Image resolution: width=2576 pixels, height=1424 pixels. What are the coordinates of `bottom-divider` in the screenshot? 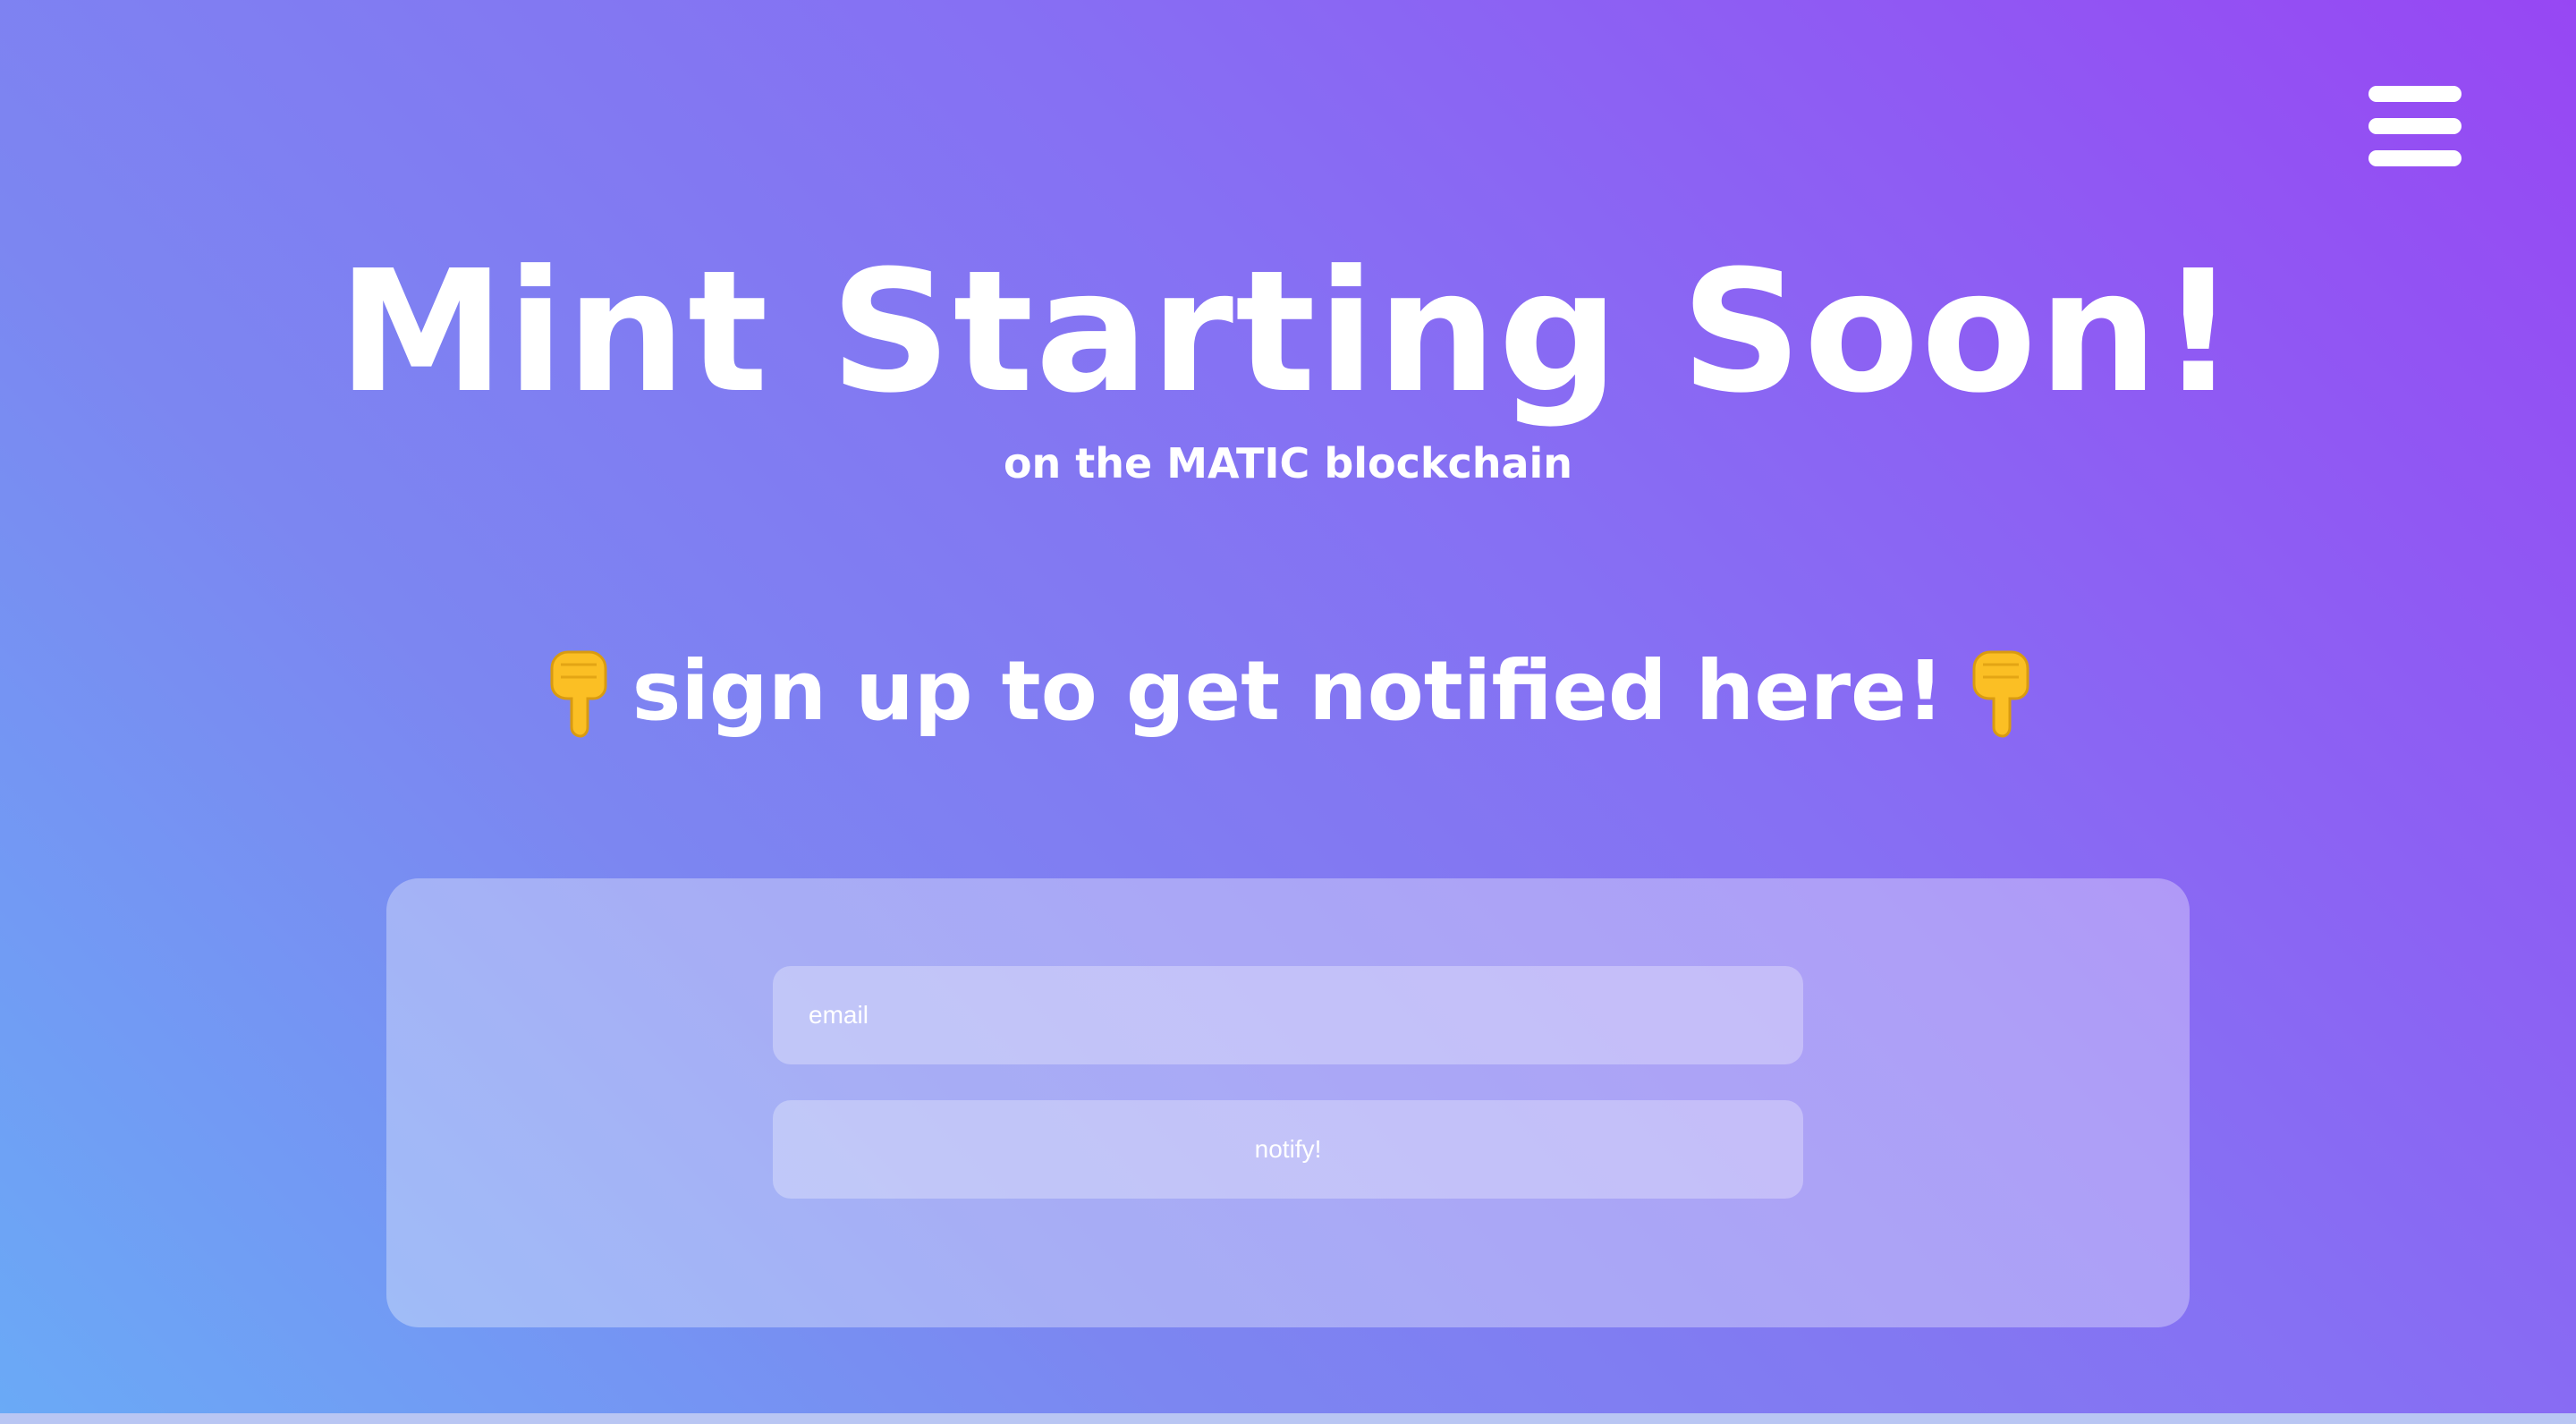 It's located at (1288, 1418).